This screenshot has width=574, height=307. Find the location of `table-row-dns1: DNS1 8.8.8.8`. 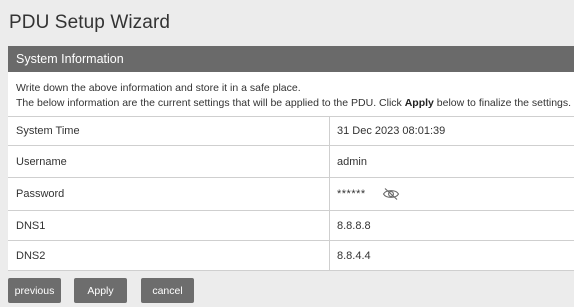

table-row-dns1: DNS1 8.8.8.8 is located at coordinates (291, 226).